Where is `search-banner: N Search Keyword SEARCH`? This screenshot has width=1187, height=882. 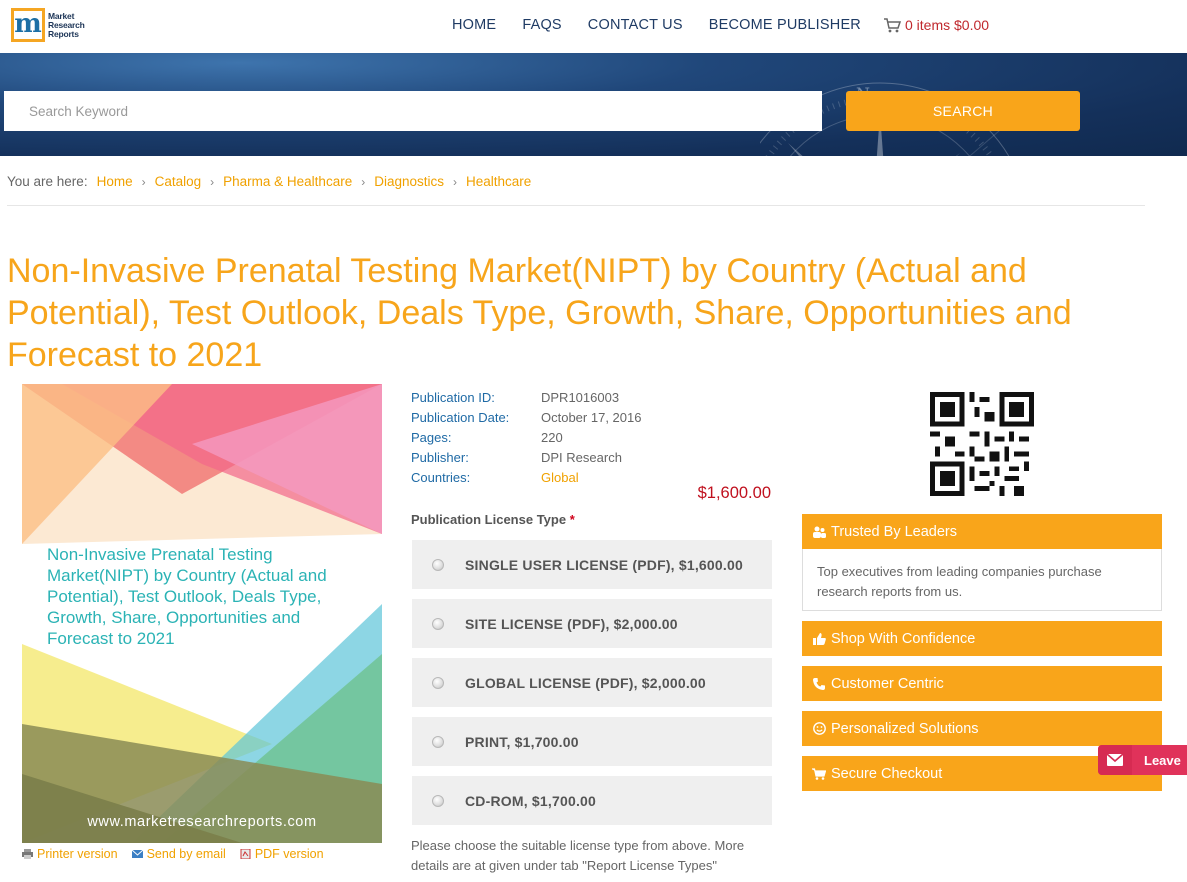 search-banner: N Search Keyword SEARCH is located at coordinates (593, 104).